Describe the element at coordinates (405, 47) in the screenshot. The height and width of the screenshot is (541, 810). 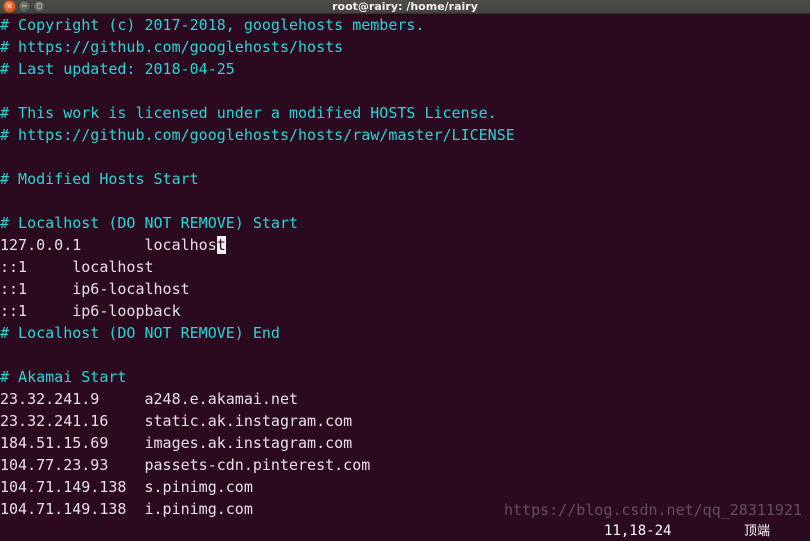
I see `editor-line: # https://github.com/googlehosts/hosts` at that location.